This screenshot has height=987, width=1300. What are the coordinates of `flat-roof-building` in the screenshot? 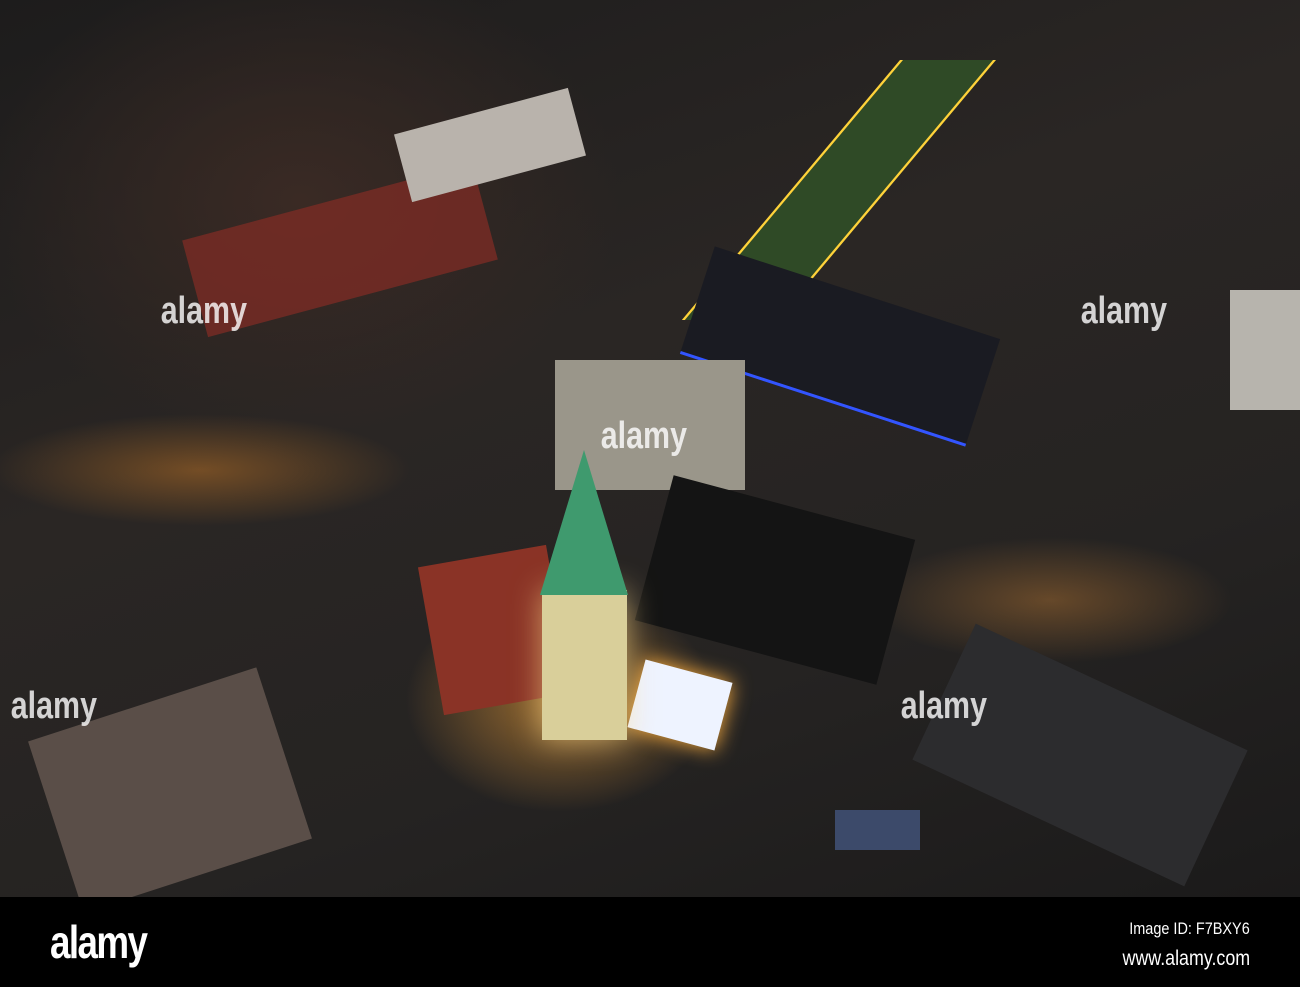 It's located at (775, 580).